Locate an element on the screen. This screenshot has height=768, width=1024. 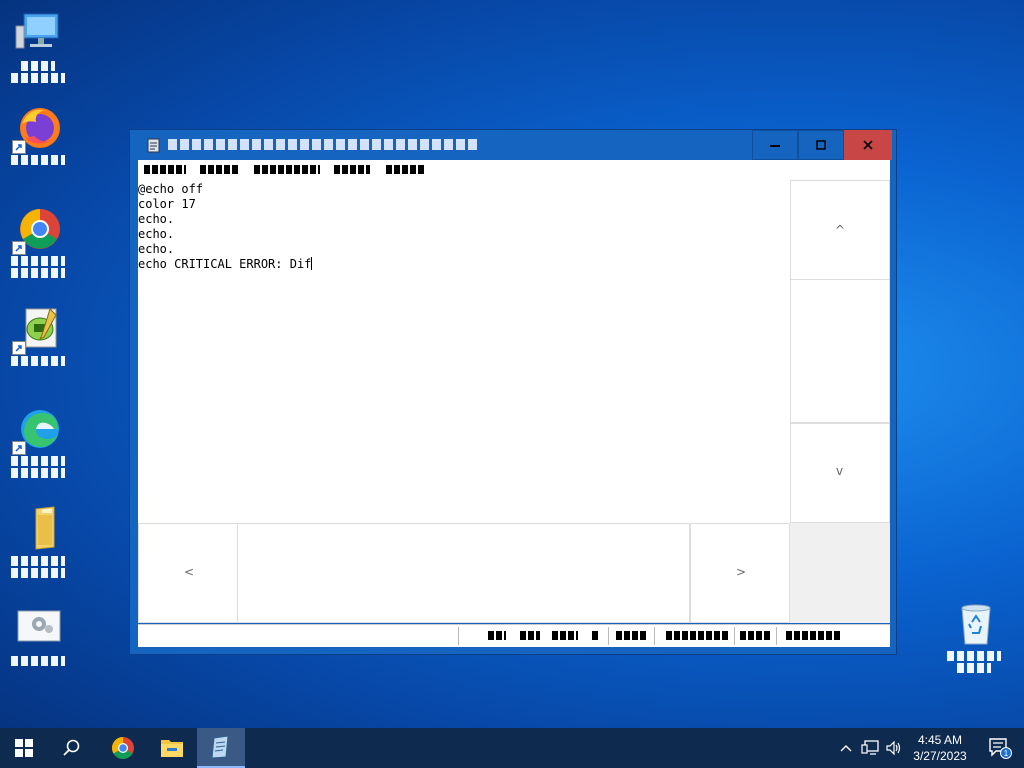
desktop-icon-settings is located at coordinates (38, 643).